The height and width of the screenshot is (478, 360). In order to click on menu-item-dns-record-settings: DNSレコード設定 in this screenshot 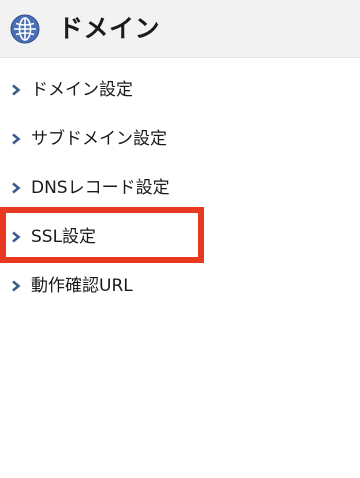, I will do `click(180, 188)`.